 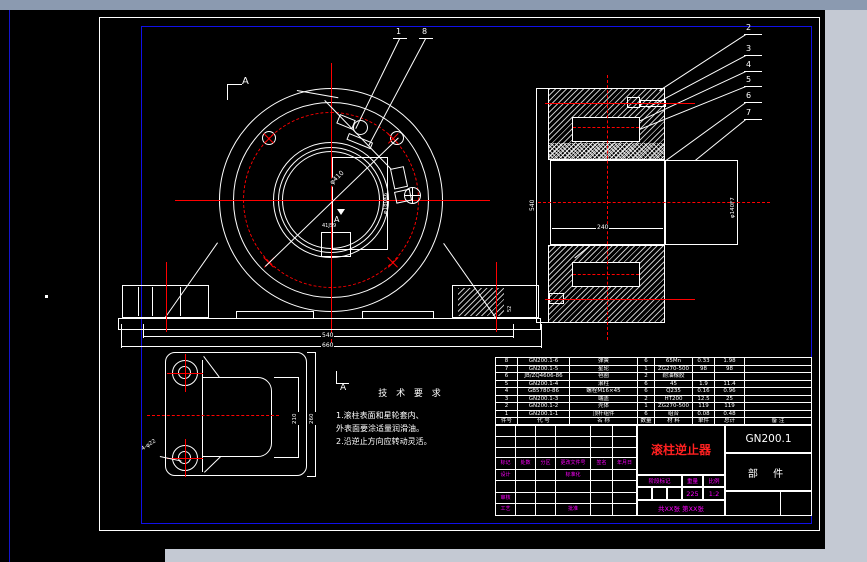 What do you see at coordinates (329, 226) in the screenshot?
I see `dim-keyway: 41JS9` at bounding box center [329, 226].